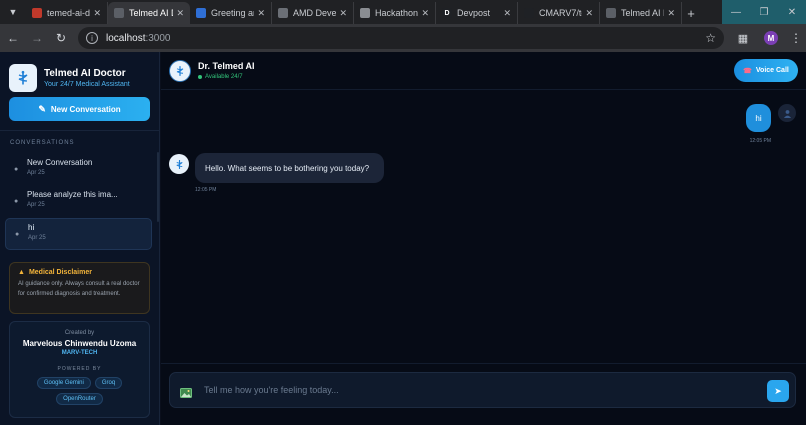 The height and width of the screenshot is (425, 806). What do you see at coordinates (23, 77) in the screenshot?
I see `caduceus-logo-icon` at bounding box center [23, 77].